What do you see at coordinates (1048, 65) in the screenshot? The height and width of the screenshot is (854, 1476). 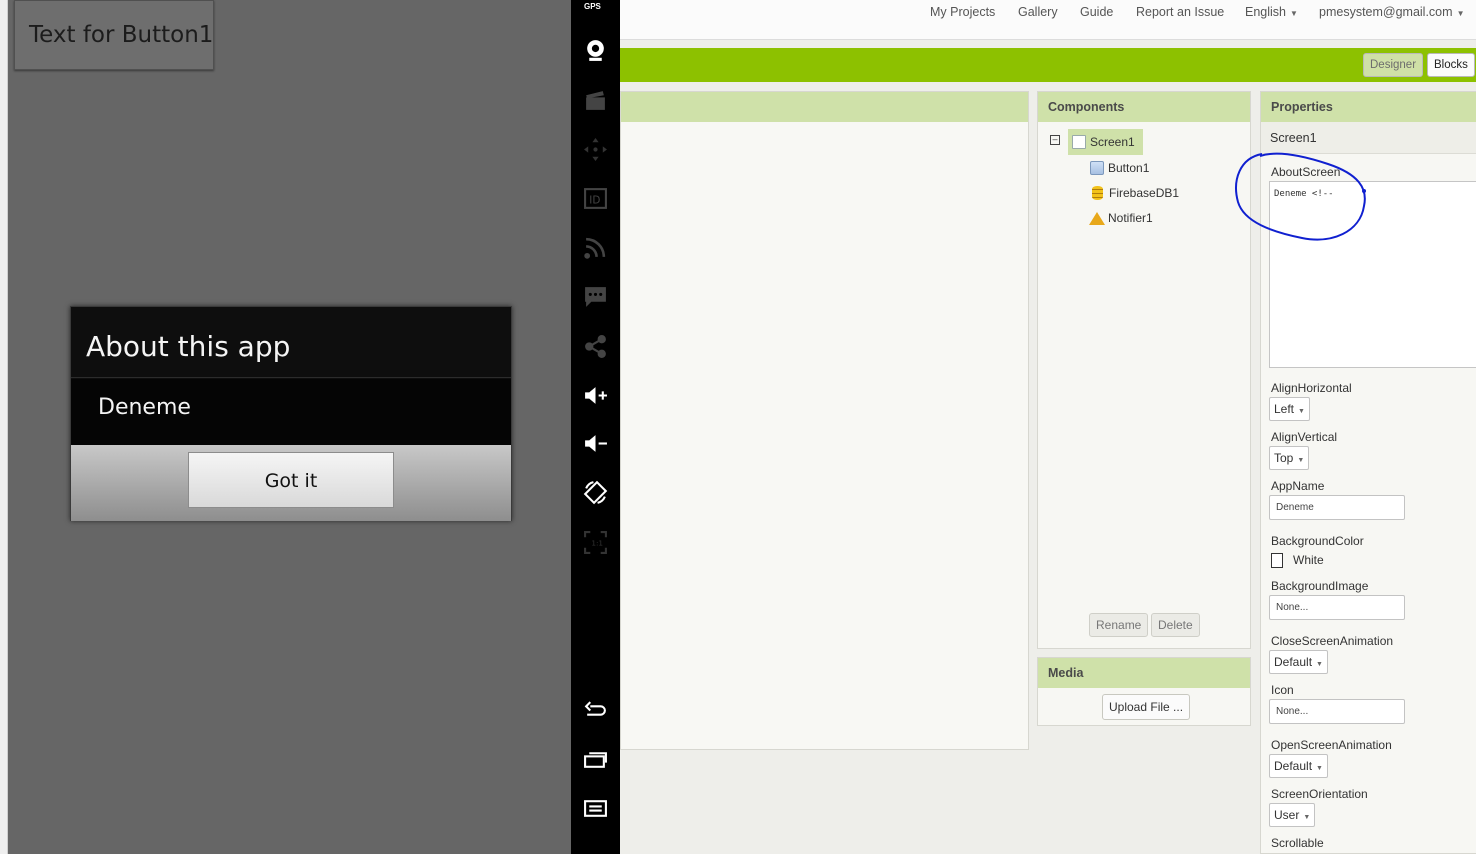 I see `project-toolbar` at bounding box center [1048, 65].